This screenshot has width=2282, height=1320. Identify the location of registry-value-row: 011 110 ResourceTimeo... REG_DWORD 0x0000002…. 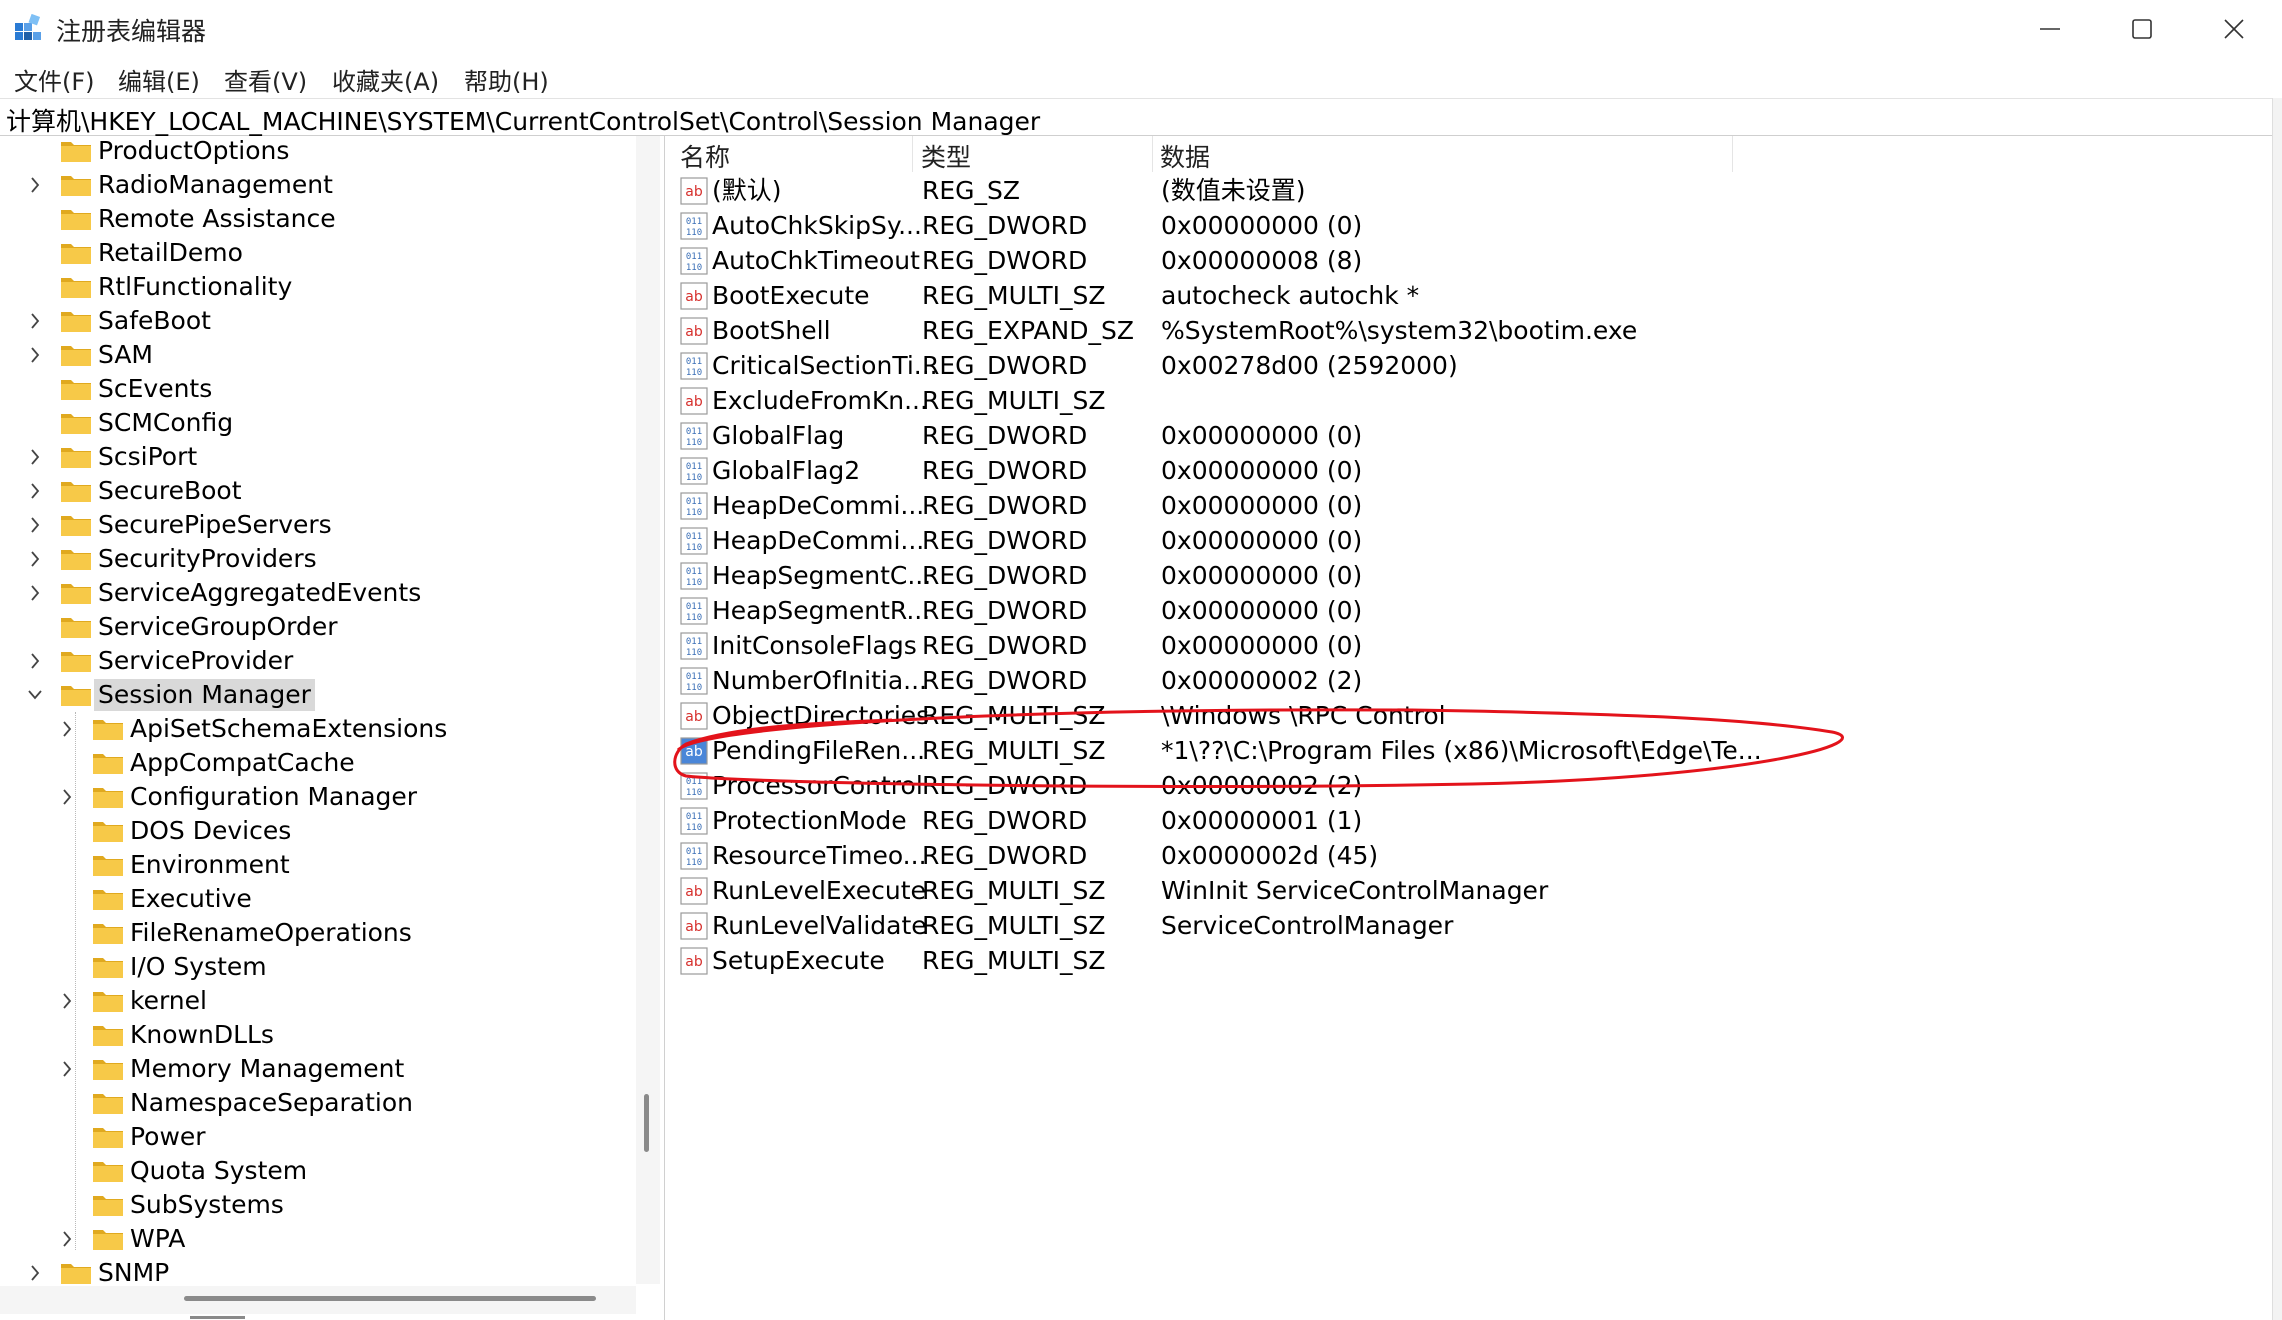
(1472, 856).